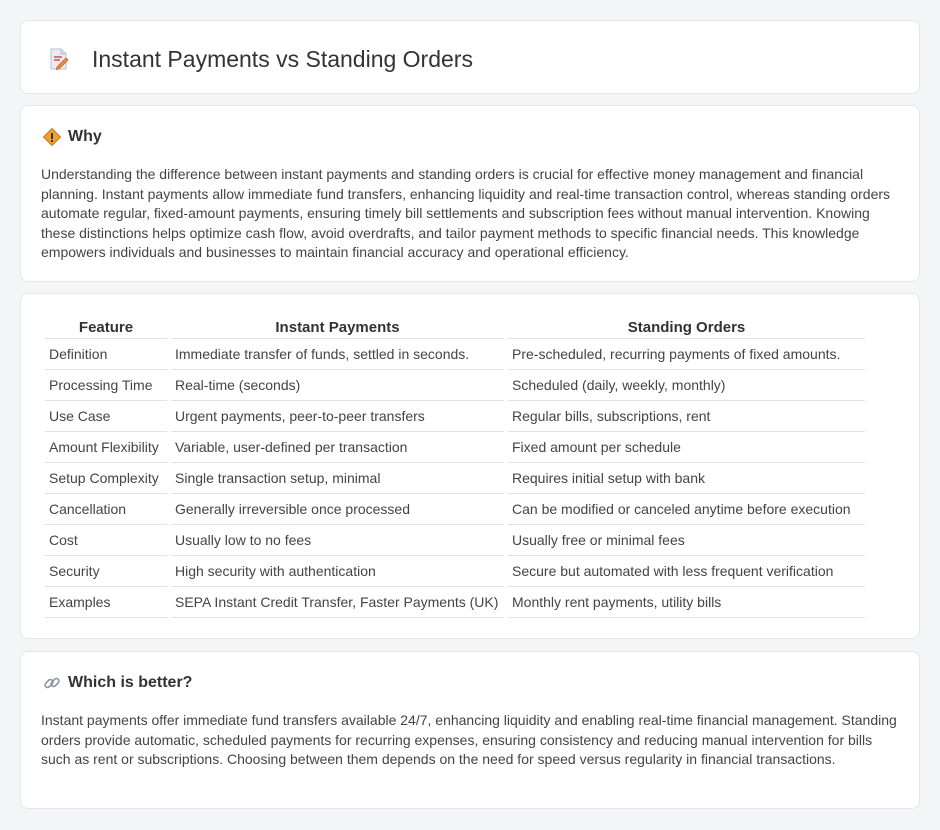 The height and width of the screenshot is (830, 940). Describe the element at coordinates (686, 447) in the screenshot. I see `table-cell: Fixed amount per schedule` at that location.